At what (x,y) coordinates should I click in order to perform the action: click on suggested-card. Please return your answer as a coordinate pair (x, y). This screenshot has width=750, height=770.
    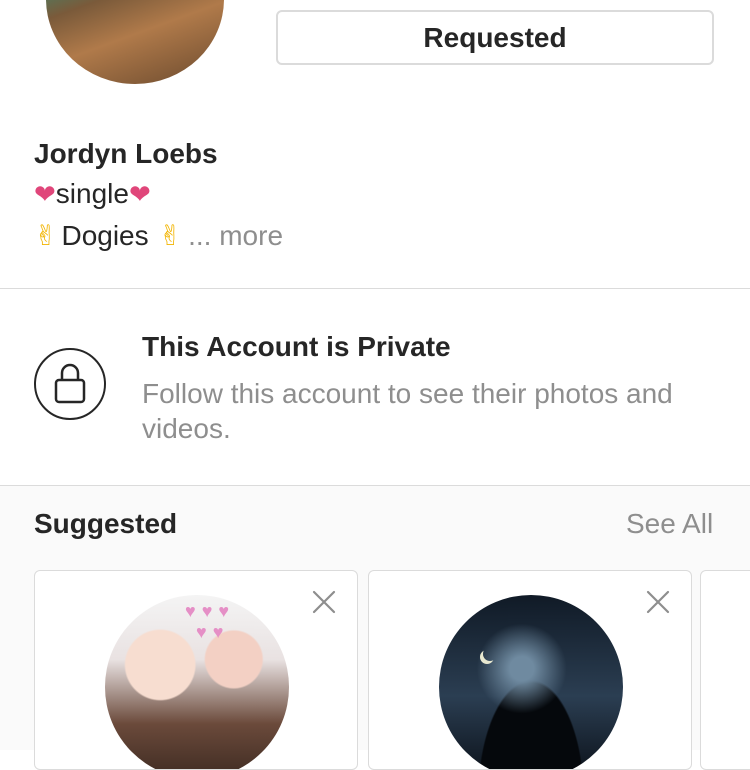
    Looking at the image, I should click on (530, 670).